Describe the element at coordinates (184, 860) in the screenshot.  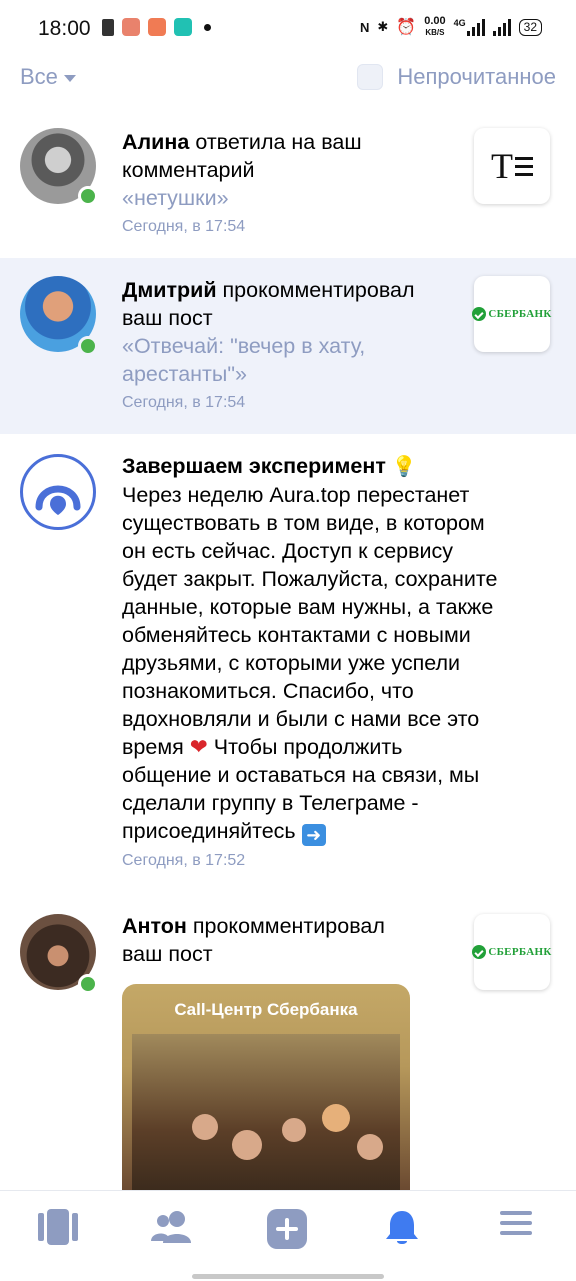
I see `timestamp: Сегодня, в 17:52` at that location.